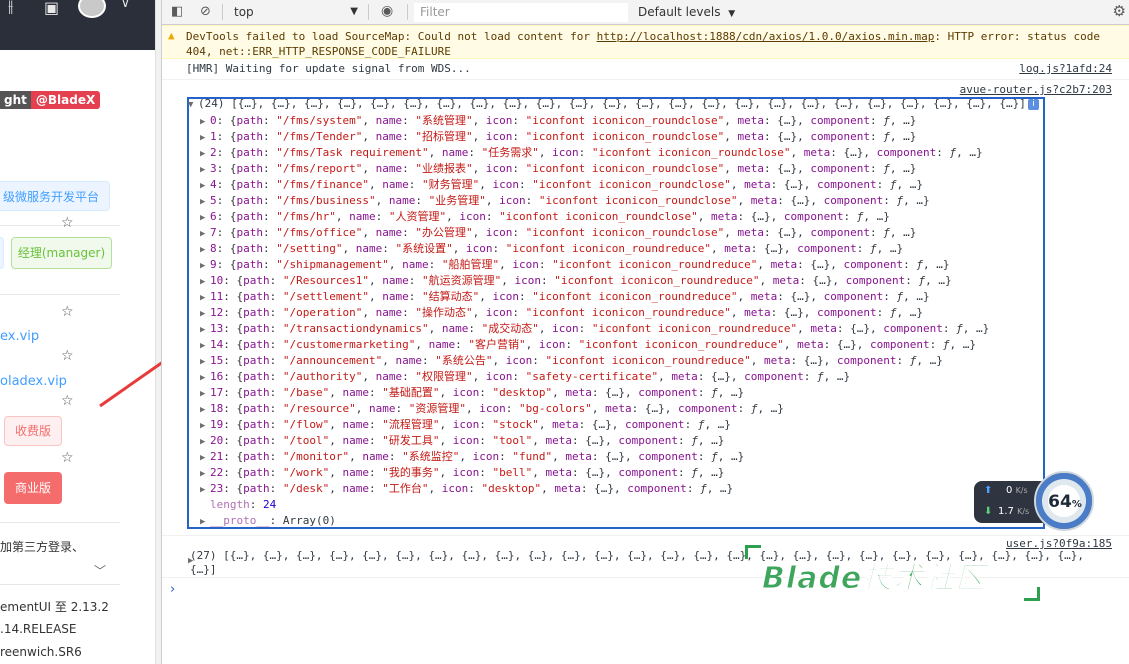 This screenshot has width=1129, height=664. I want to click on site-link-1: ex.vip, so click(19, 336).